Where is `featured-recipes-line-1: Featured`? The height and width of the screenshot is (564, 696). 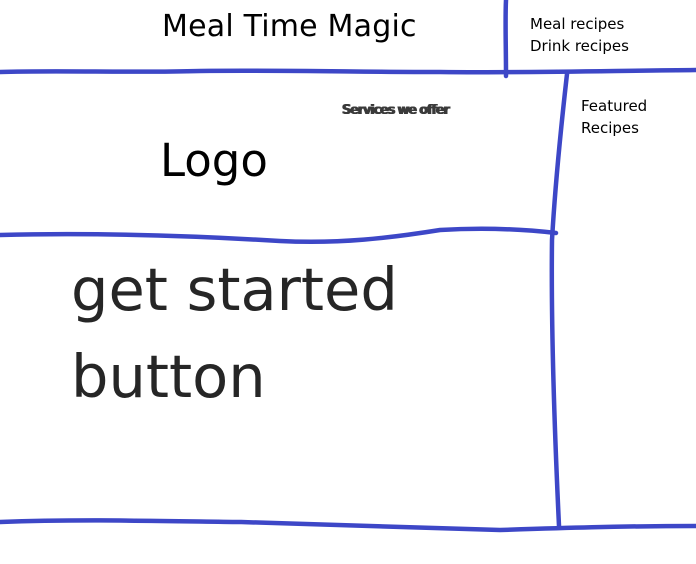 featured-recipes-line-1: Featured is located at coordinates (614, 106).